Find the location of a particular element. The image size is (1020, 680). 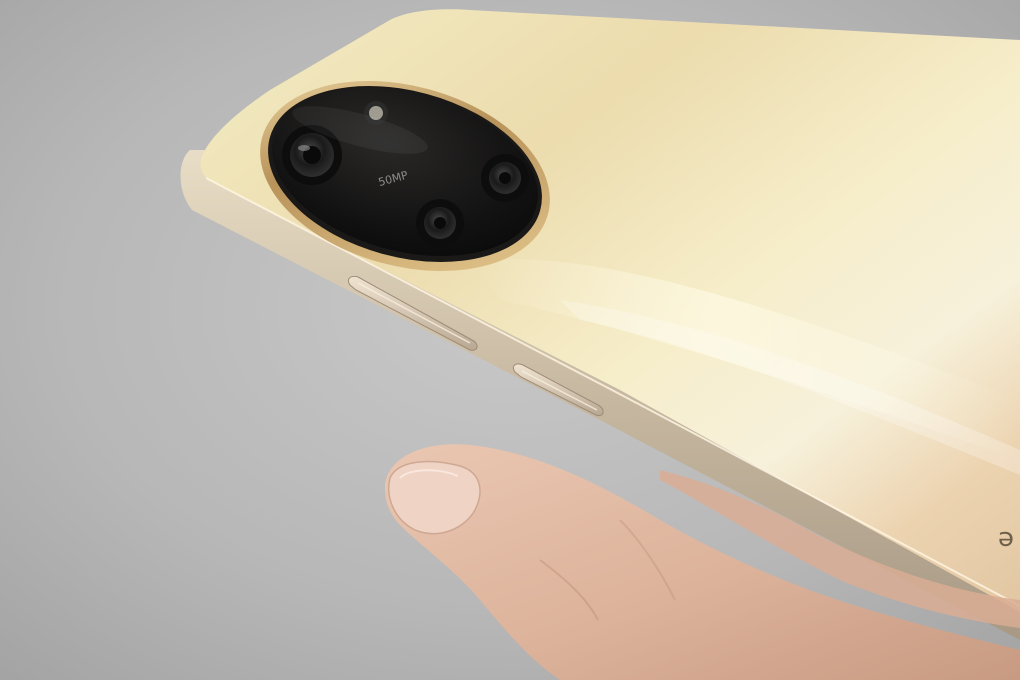

secondary-lens-icon is located at coordinates (505, 178).